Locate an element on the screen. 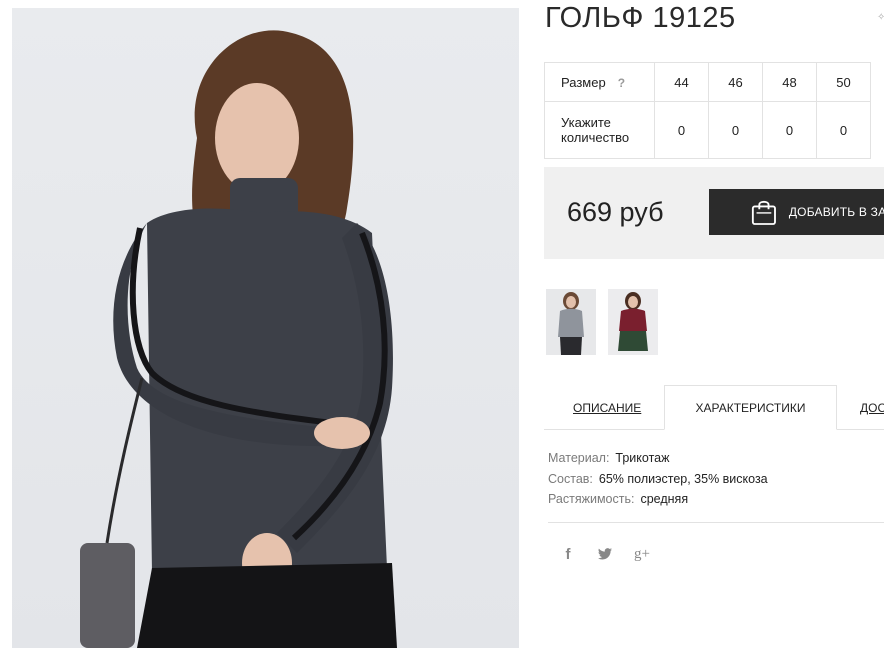 The height and width of the screenshot is (648, 884). add-to-order-label: ДОБАВИТЬ В ЗАКАЗ is located at coordinates (836, 212).